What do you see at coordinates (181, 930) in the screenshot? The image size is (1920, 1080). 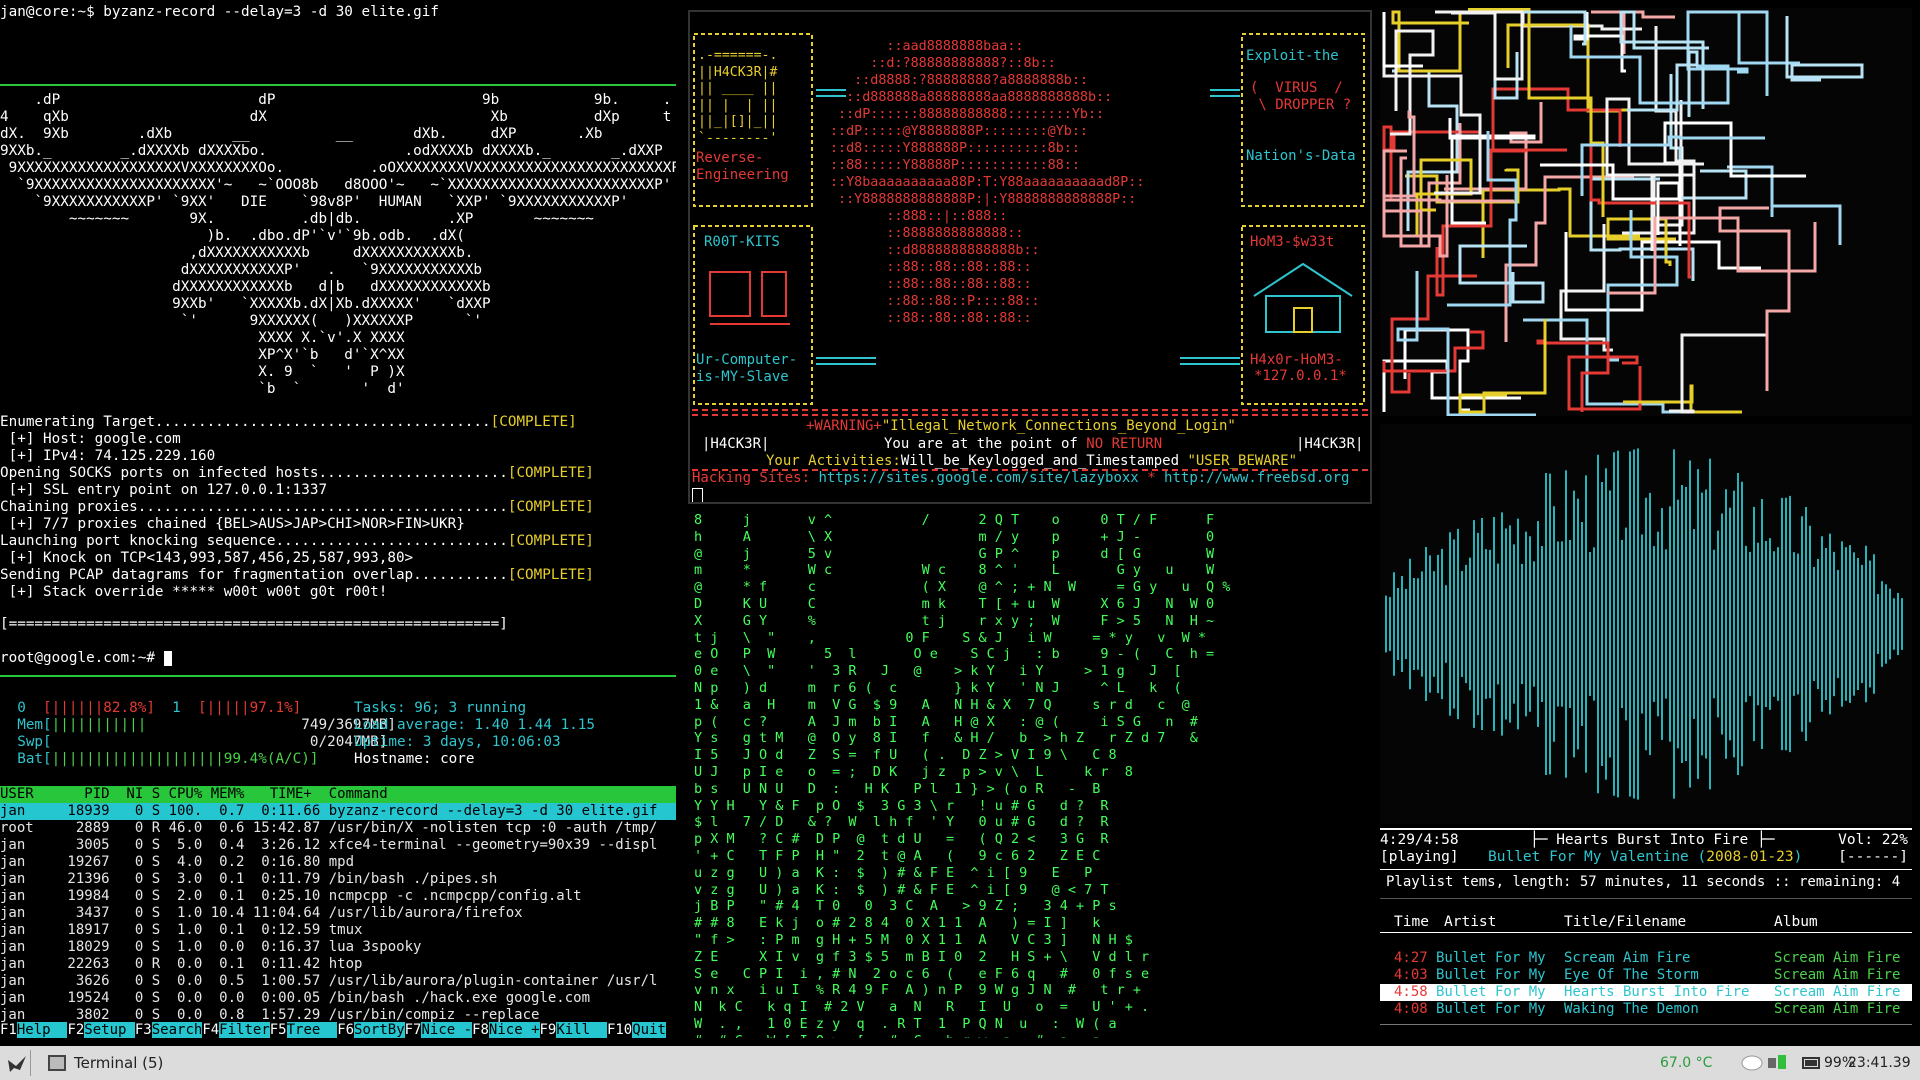 I see `process-row: jan 18917 0 S 1.0 0.1 0:12.59 tmux` at bounding box center [181, 930].